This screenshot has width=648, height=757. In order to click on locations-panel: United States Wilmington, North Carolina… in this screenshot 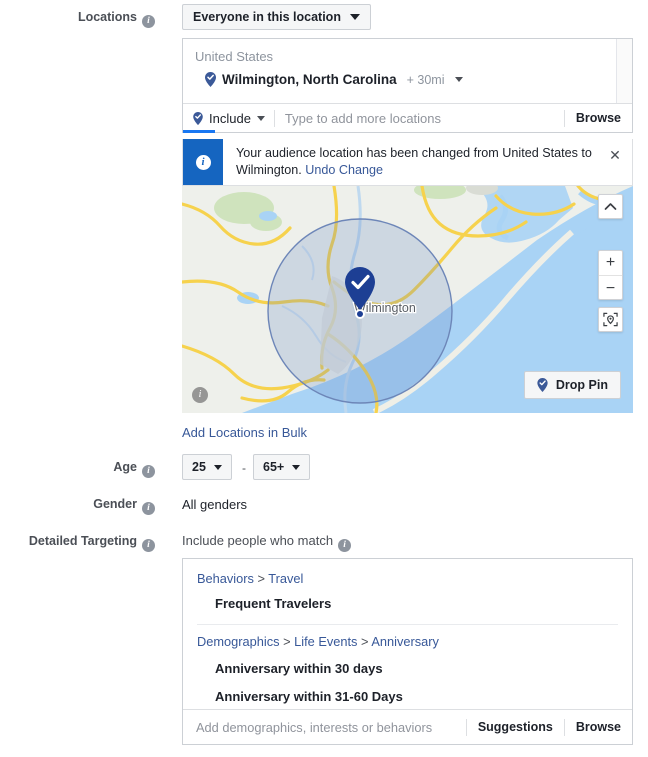, I will do `click(407, 85)`.